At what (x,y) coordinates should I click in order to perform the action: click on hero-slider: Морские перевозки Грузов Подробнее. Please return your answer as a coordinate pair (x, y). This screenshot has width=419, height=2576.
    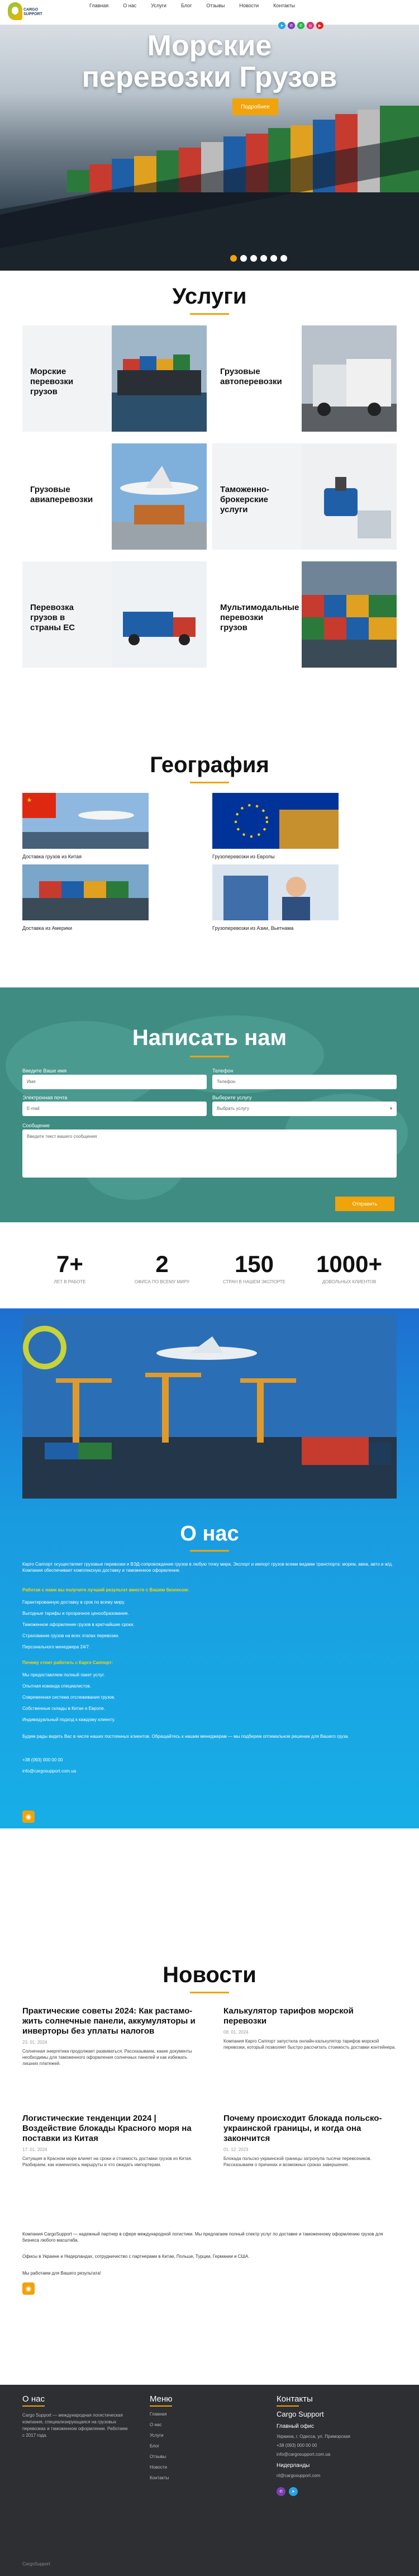
    Looking at the image, I should click on (209, 148).